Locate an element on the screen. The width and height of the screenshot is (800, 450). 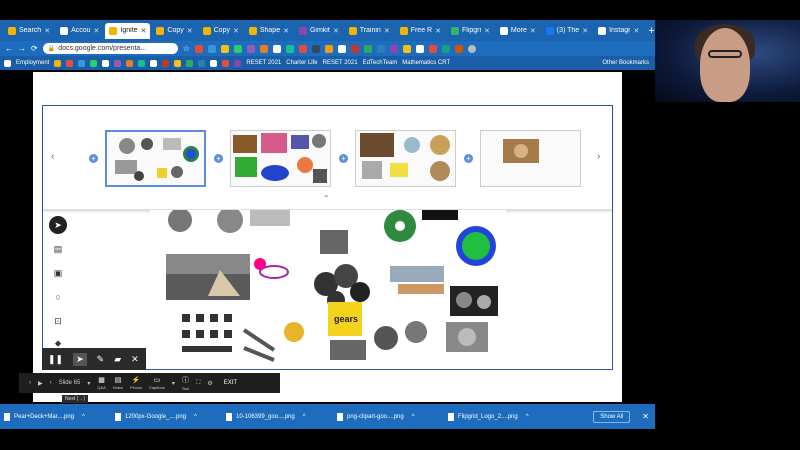
fullscreen-icon: ⛶ is located at coordinates (198, 383).